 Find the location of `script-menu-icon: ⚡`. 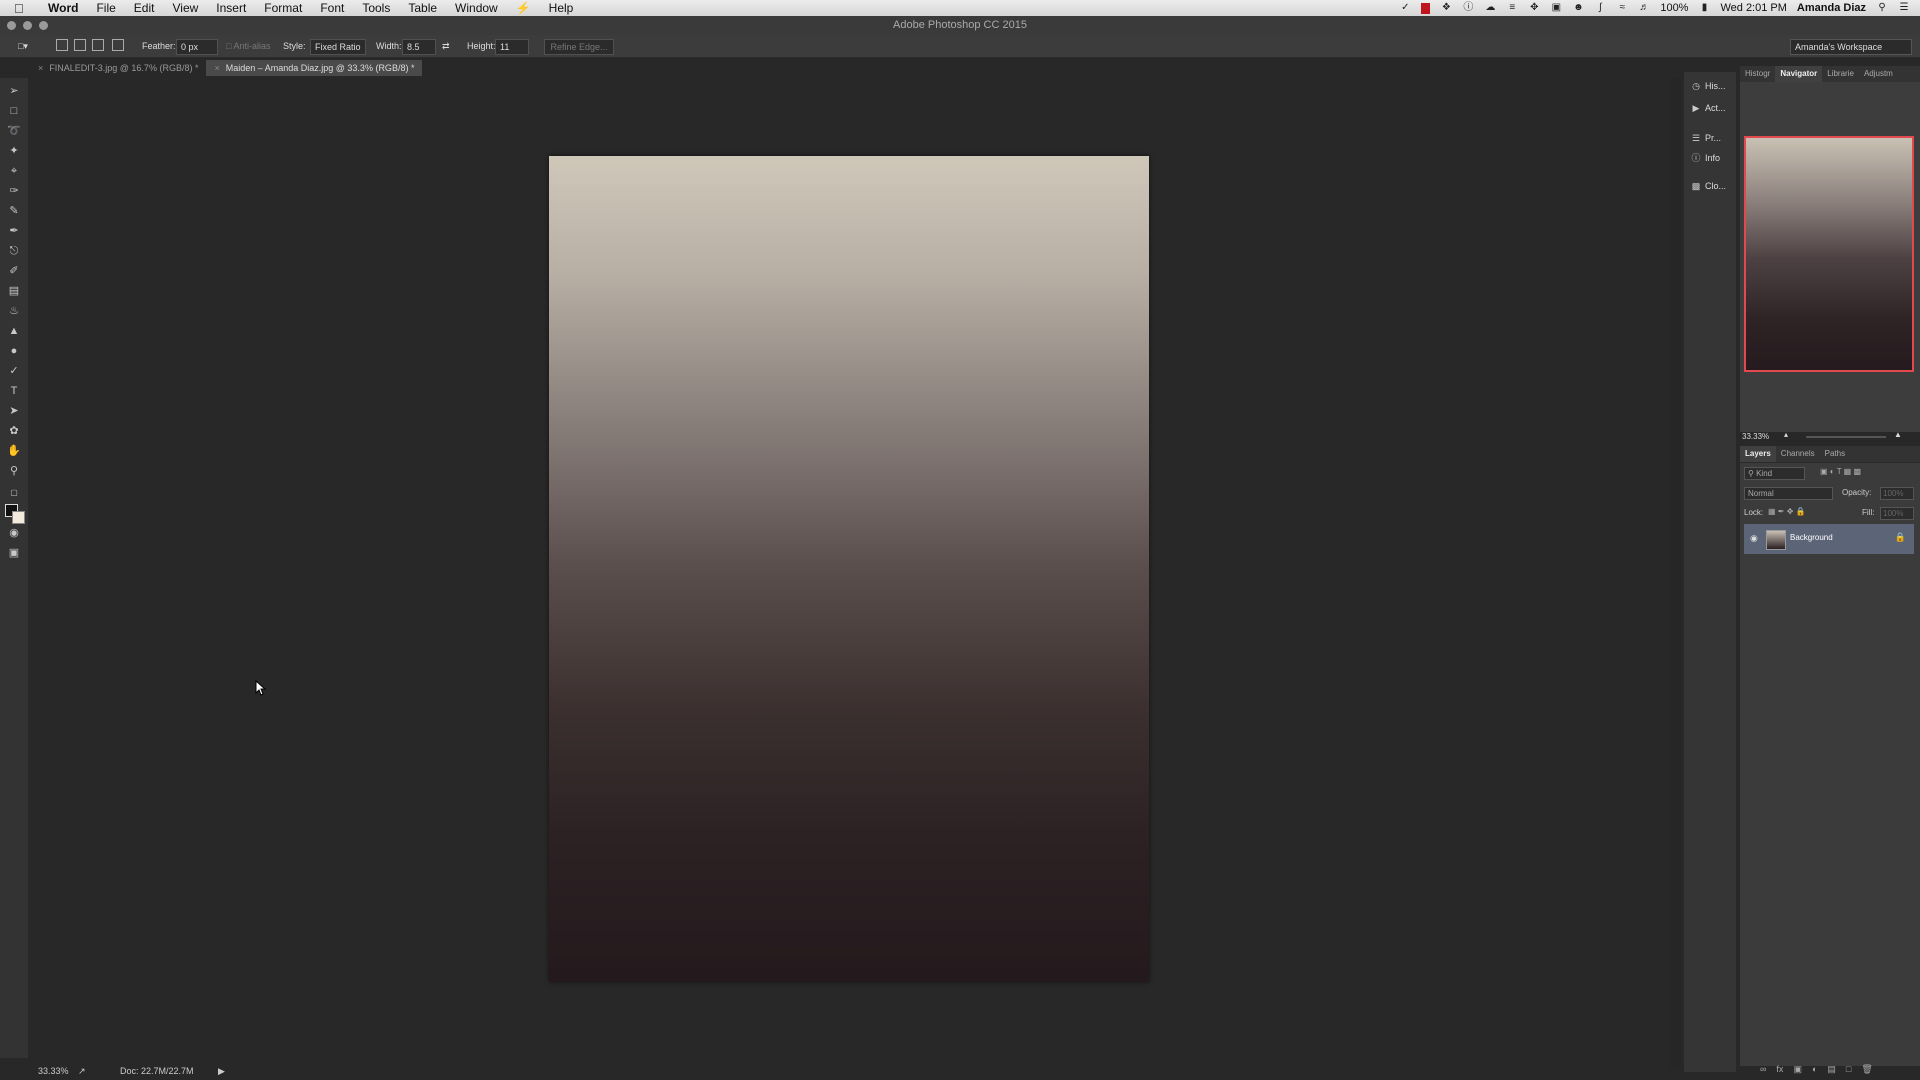

script-menu-icon: ⚡ is located at coordinates (523, 8).